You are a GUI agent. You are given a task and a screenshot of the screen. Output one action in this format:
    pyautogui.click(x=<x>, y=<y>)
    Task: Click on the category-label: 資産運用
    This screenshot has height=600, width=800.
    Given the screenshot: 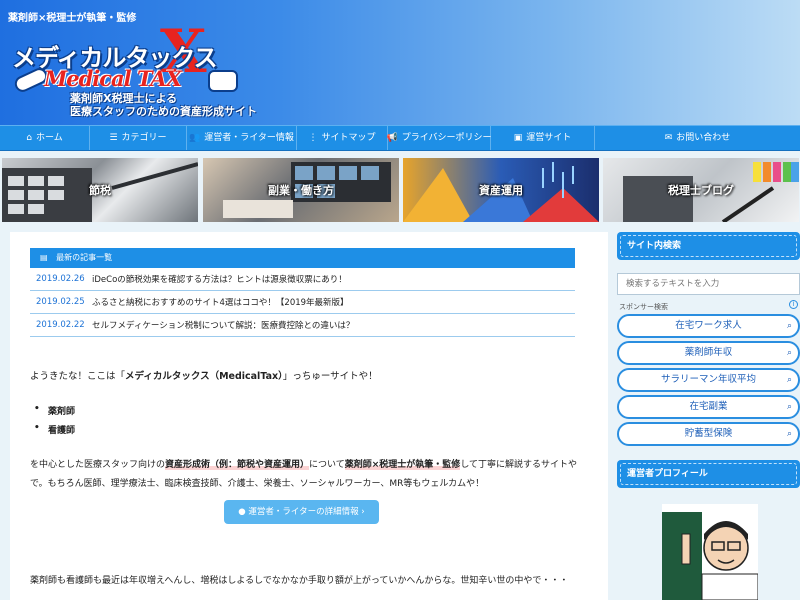 What is the action you would take?
    pyautogui.click(x=501, y=190)
    